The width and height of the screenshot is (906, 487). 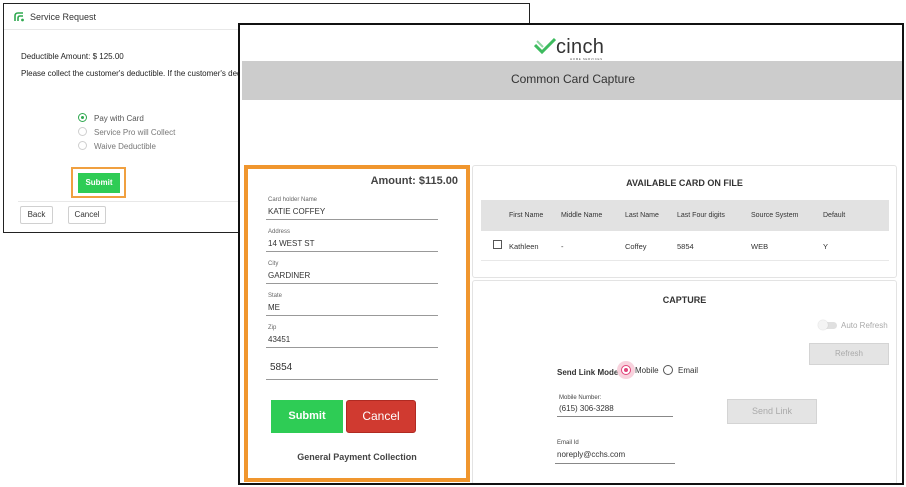 I want to click on city-input: GARDINER, so click(x=289, y=275).